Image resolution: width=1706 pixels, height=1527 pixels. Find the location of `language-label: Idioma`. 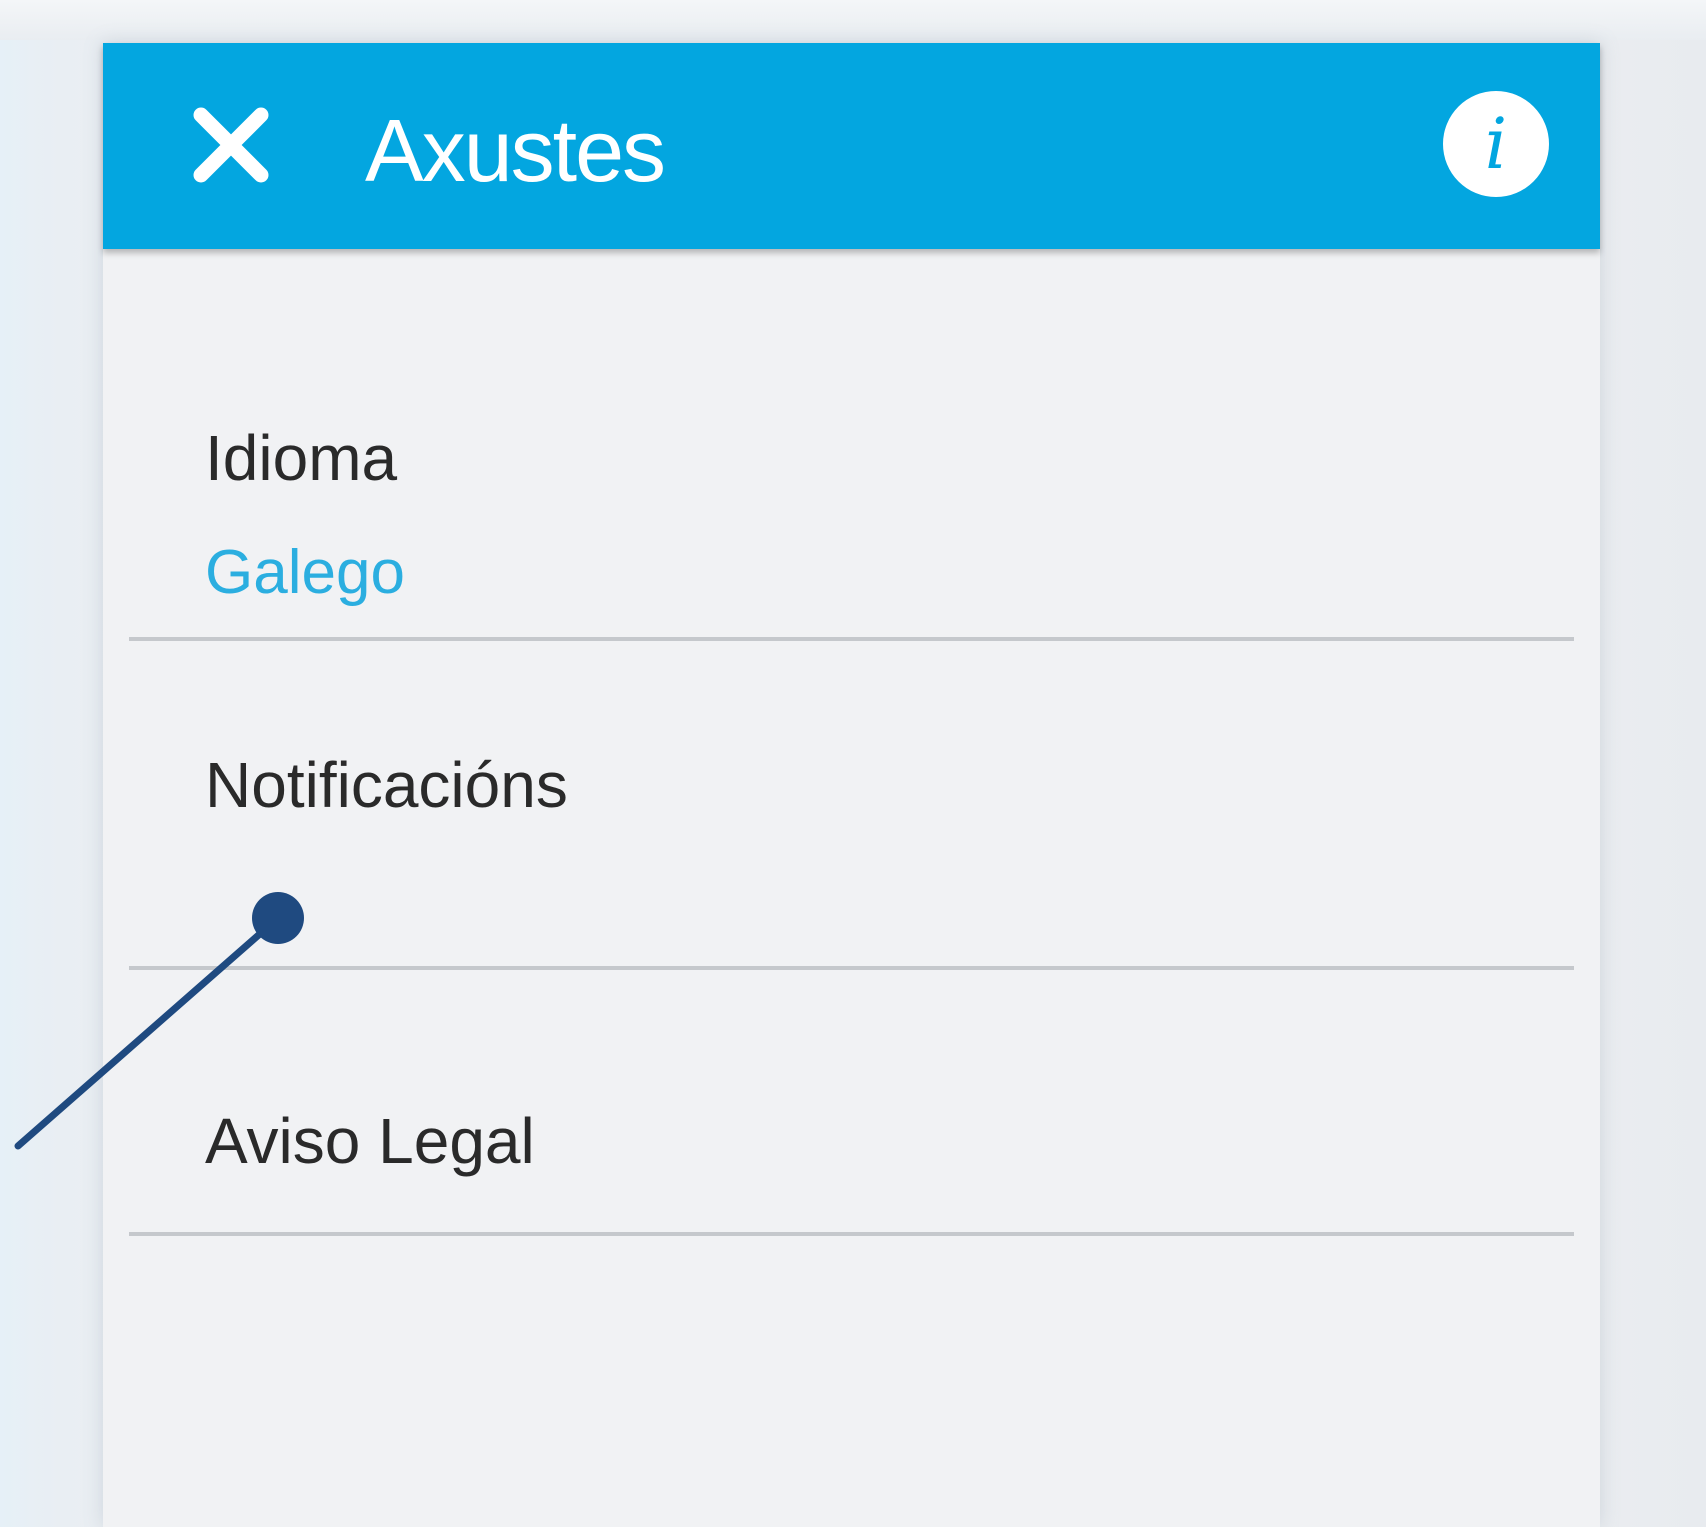

language-label: Idioma is located at coordinates (301, 458).